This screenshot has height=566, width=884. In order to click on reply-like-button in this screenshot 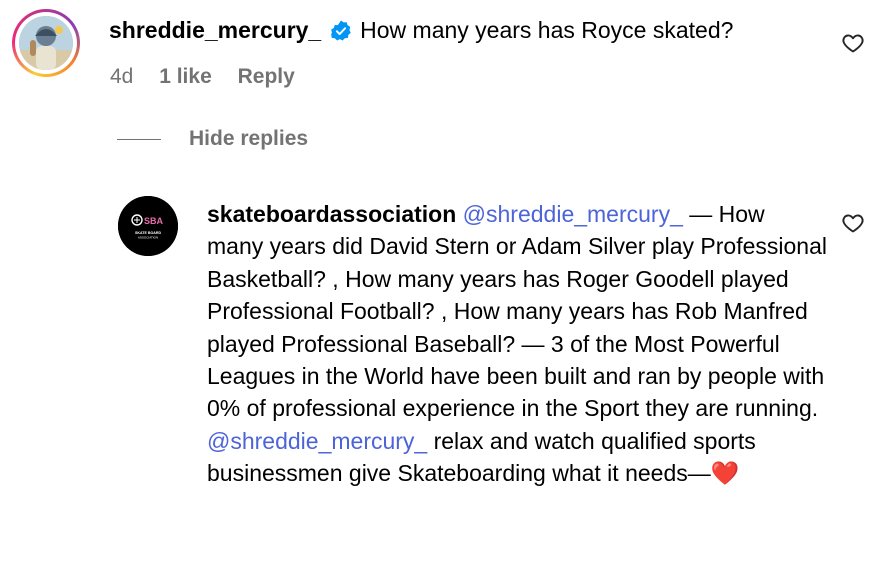, I will do `click(853, 225)`.